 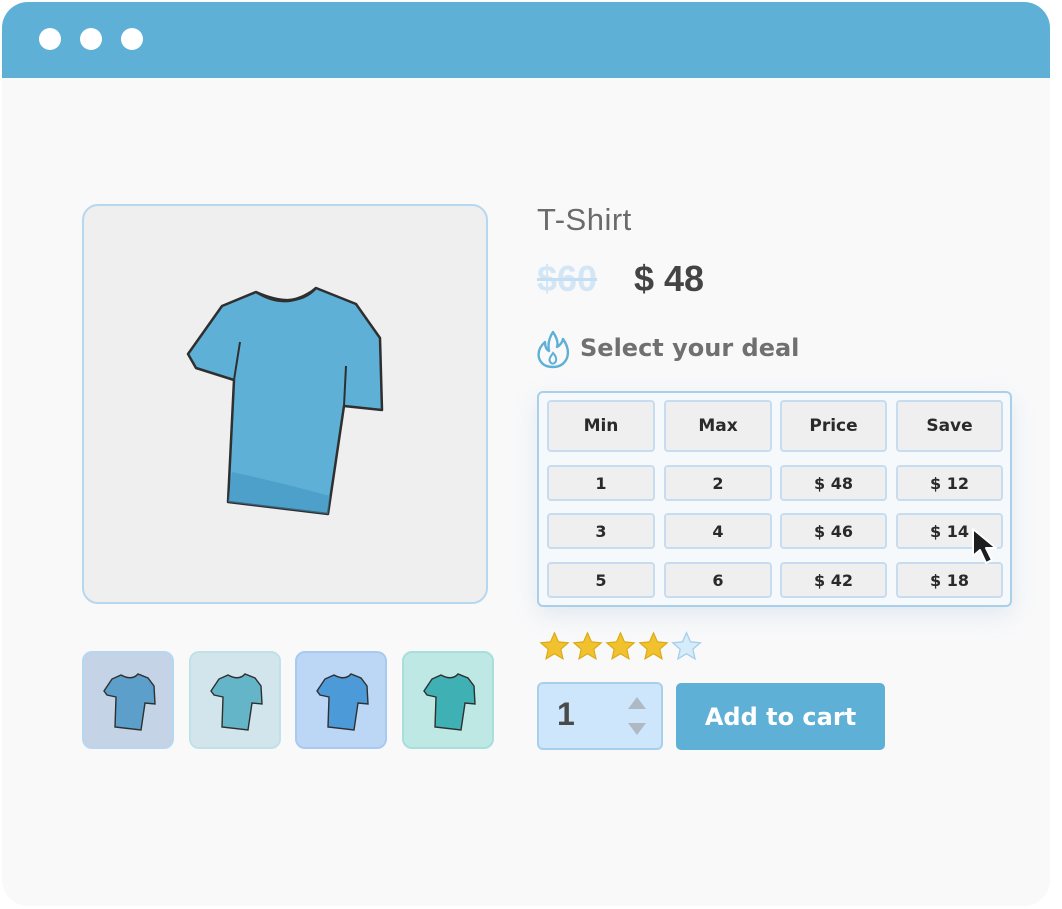 I want to click on deal-cell: 5, so click(x=601, y=580).